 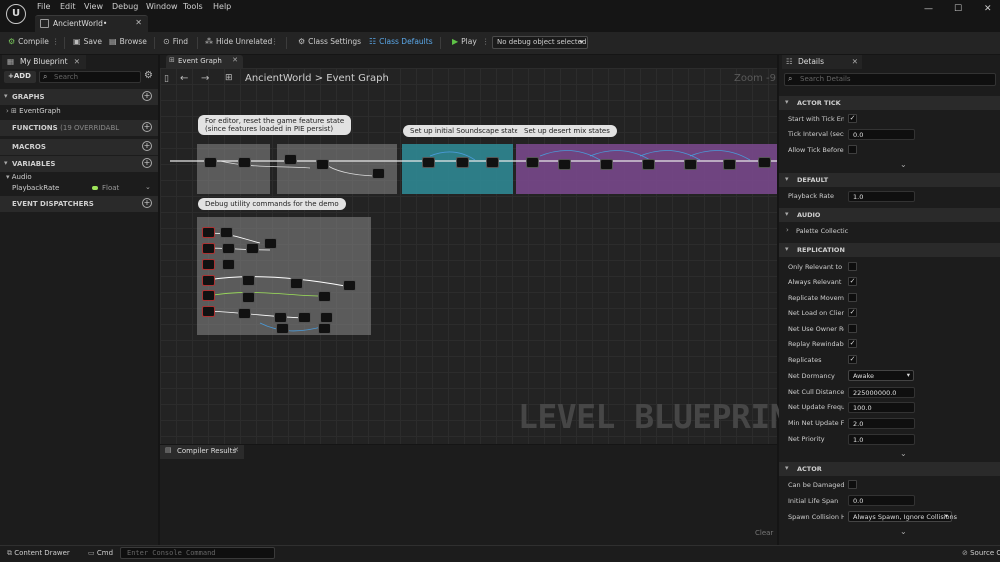 I want to click on comment-desert-mix: Set up desert mix states, so click(x=567, y=131).